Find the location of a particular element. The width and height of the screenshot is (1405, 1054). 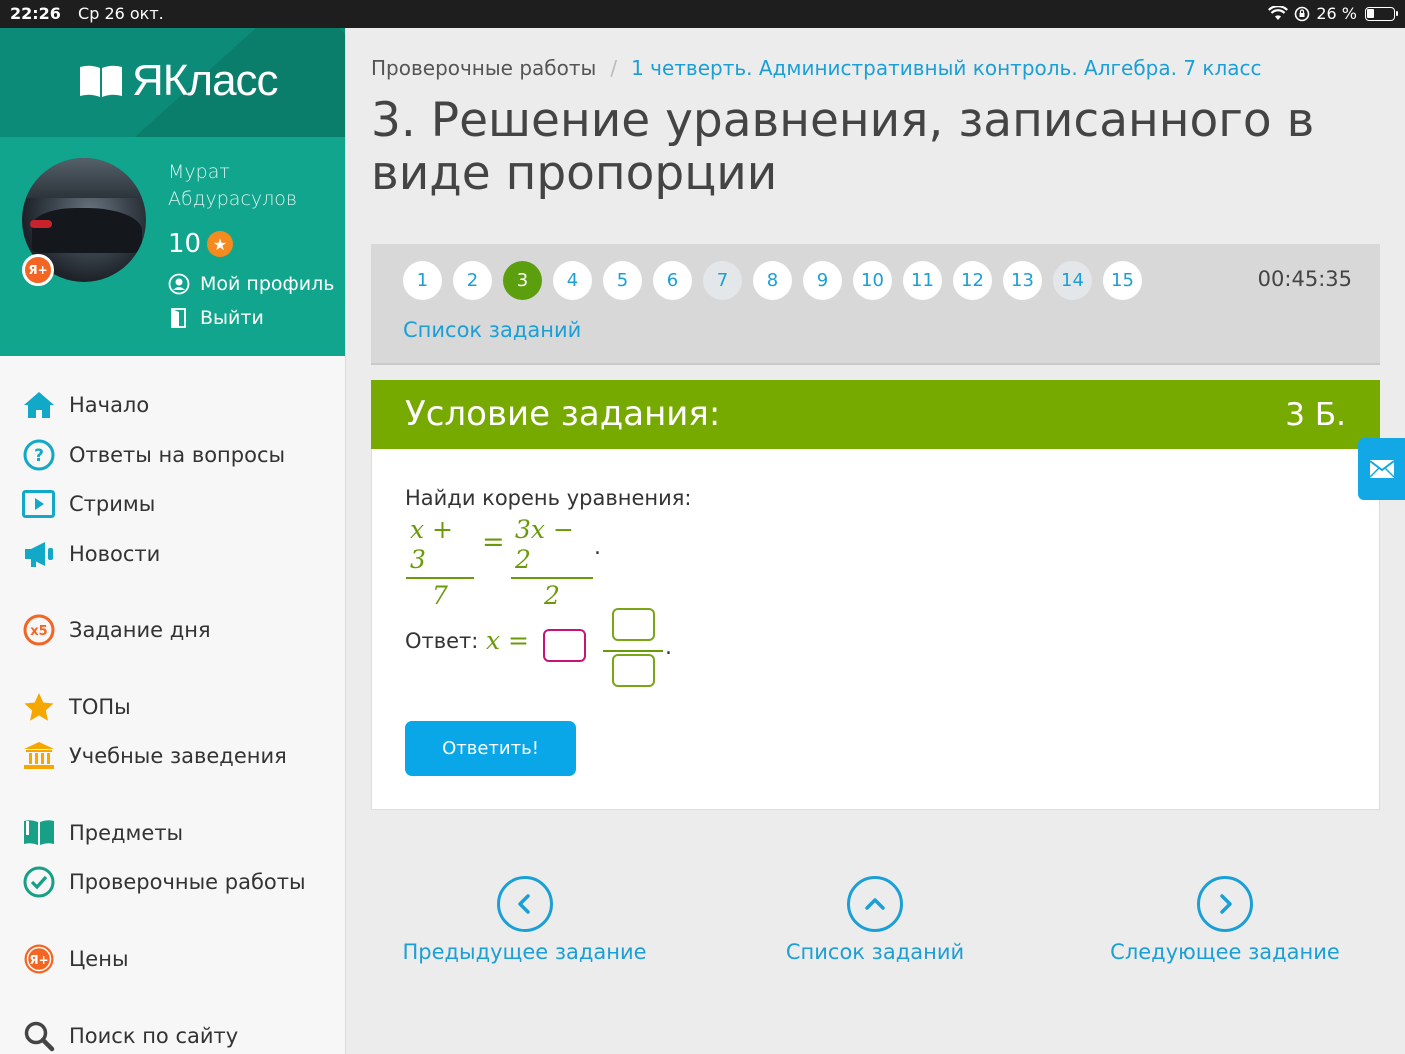

answer-numerator-input is located at coordinates (633, 624).